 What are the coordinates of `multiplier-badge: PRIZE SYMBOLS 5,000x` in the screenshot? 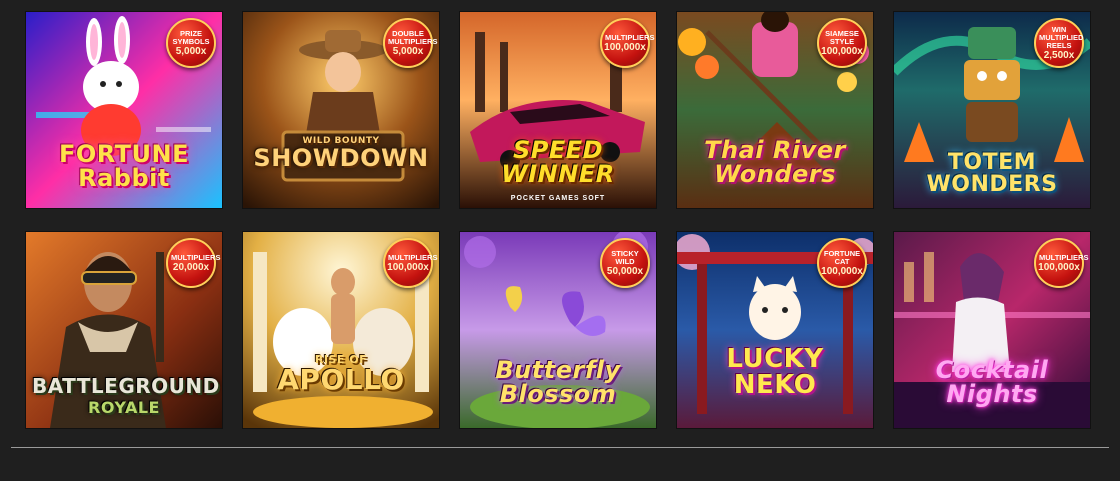 It's located at (191, 43).